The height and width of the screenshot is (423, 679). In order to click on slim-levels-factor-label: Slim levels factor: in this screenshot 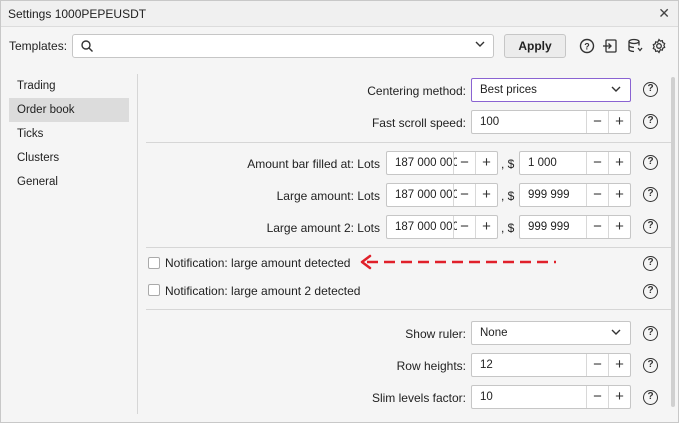, I will do `click(418, 398)`.